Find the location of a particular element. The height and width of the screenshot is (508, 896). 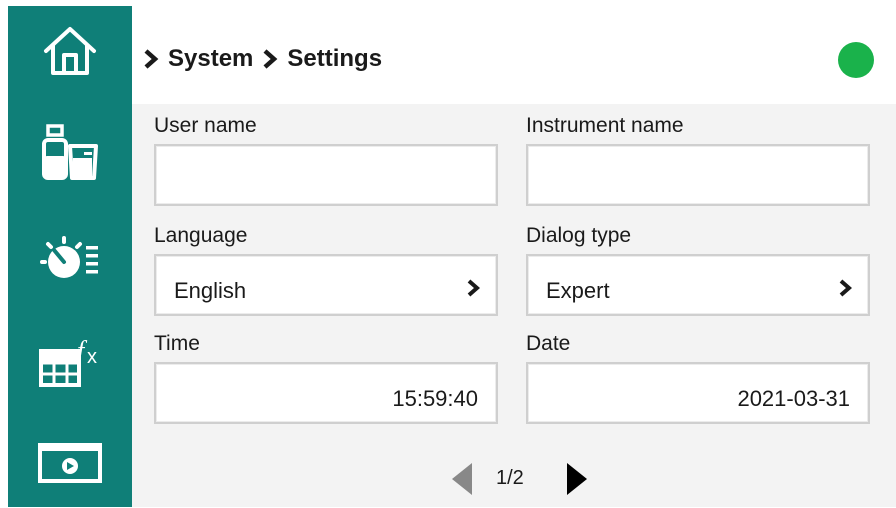

sidebar: f x is located at coordinates (70, 256).